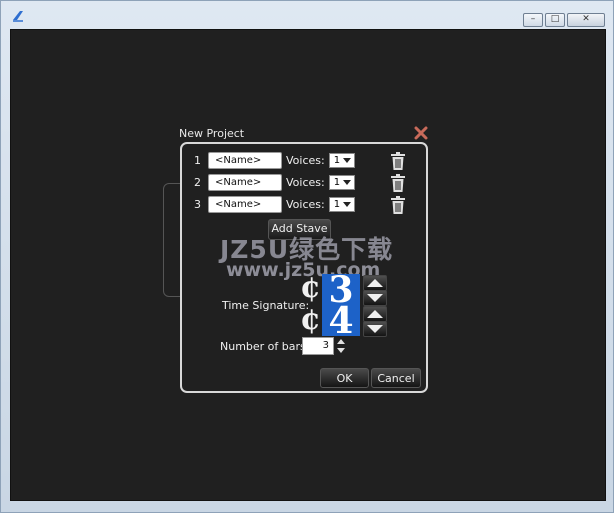 The width and height of the screenshot is (614, 513). What do you see at coordinates (421, 133) in the screenshot?
I see `dialog-close-icon` at bounding box center [421, 133].